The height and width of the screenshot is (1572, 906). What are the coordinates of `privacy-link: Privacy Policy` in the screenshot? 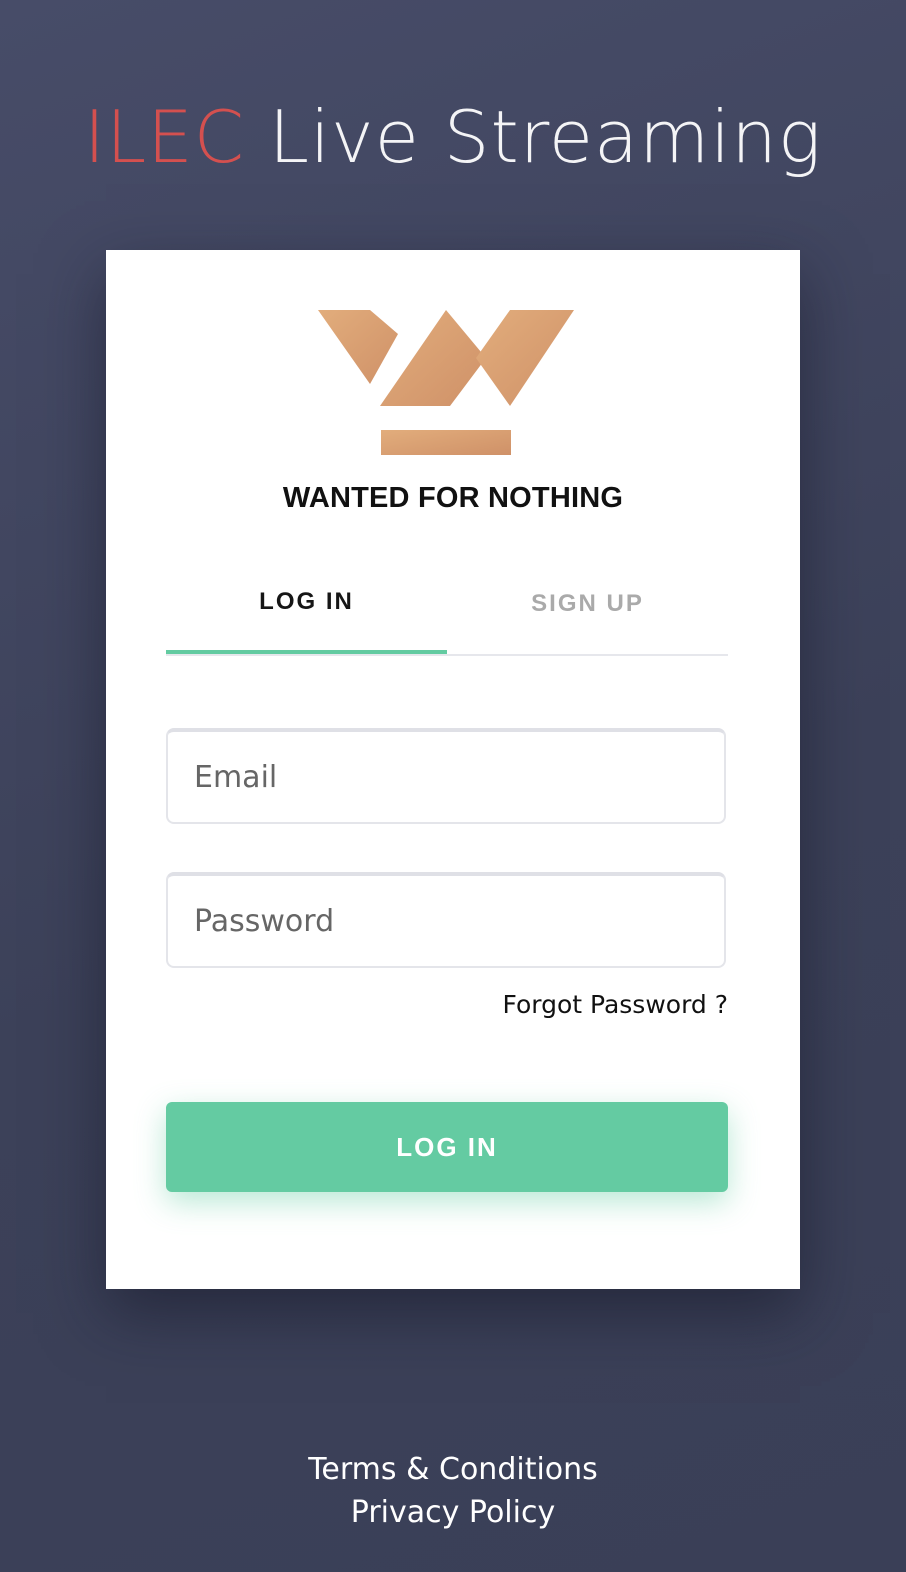 It's located at (453, 1512).